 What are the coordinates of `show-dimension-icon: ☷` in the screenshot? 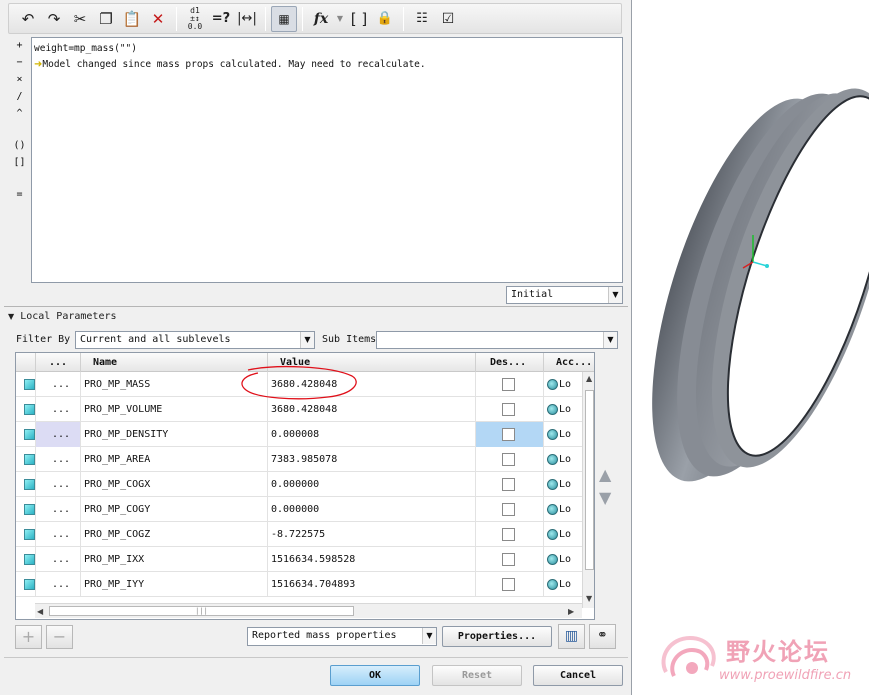 It's located at (422, 19).